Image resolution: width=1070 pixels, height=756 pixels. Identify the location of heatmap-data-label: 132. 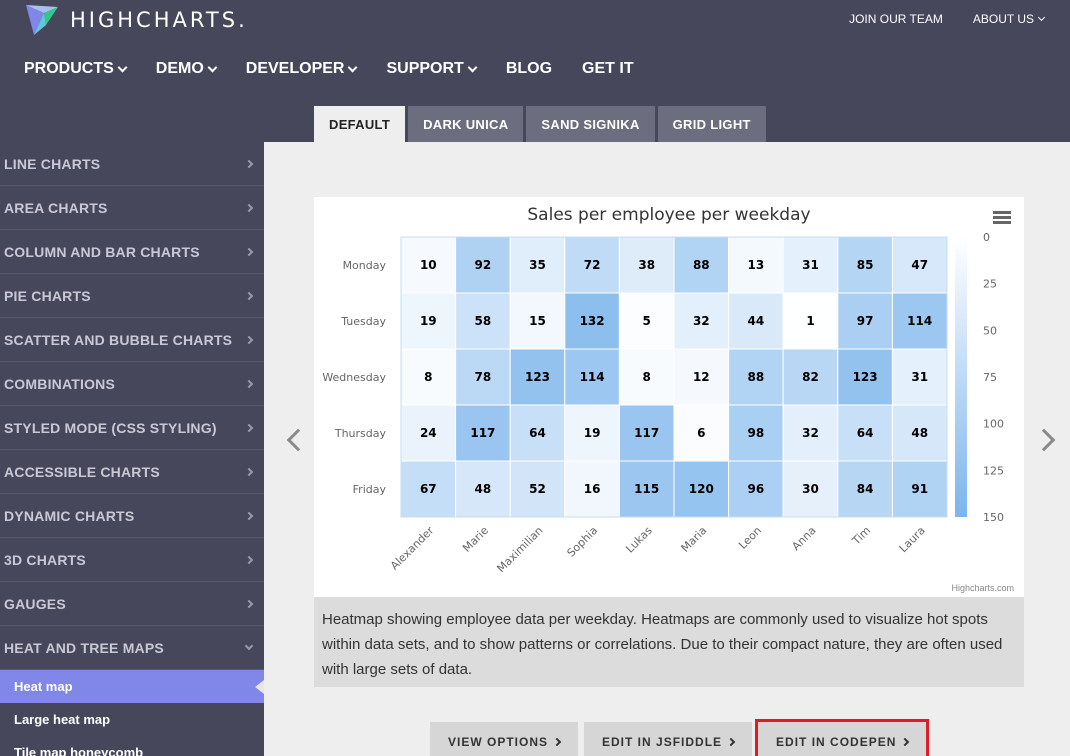
(592, 321).